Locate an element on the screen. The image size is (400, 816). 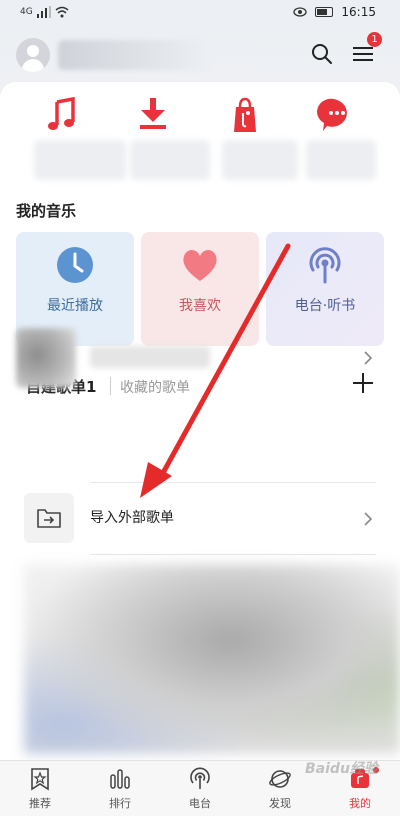
star-bookmark-icon is located at coordinates (40, 779).